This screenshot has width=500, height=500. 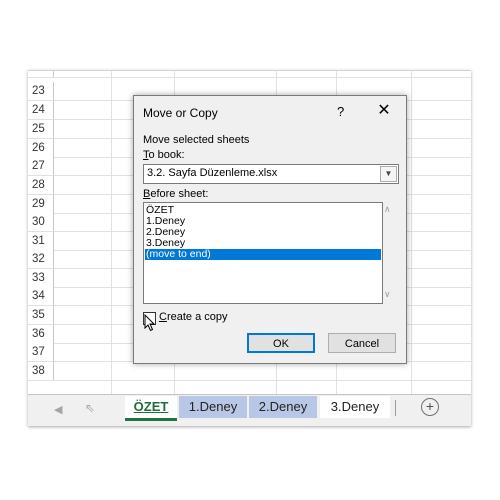 I want to click on move-selected-label: Move selected sheets, so click(x=196, y=140).